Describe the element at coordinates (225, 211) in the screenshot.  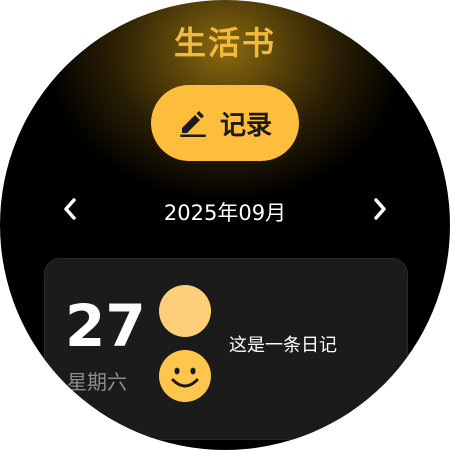
I see `month-navigation: 2025年09月` at that location.